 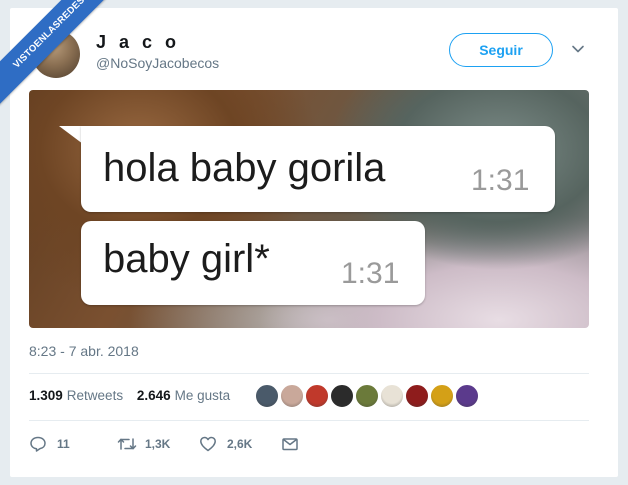 What do you see at coordinates (129, 395) in the screenshot?
I see `tweet-stats: 1.309 Retweets 2.646 Me gusta` at bounding box center [129, 395].